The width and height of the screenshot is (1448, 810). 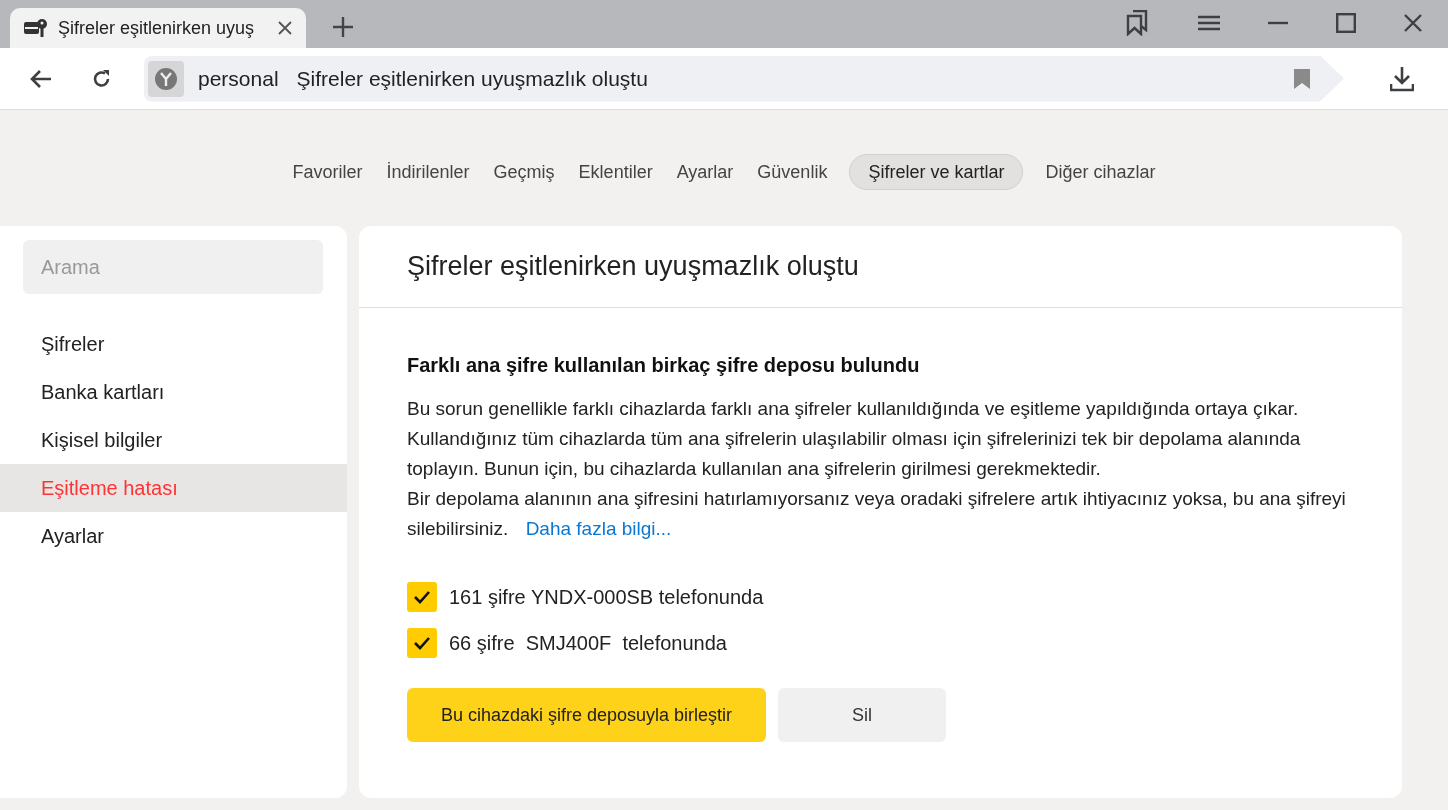 What do you see at coordinates (173, 267) in the screenshot?
I see `search-field: Arama` at bounding box center [173, 267].